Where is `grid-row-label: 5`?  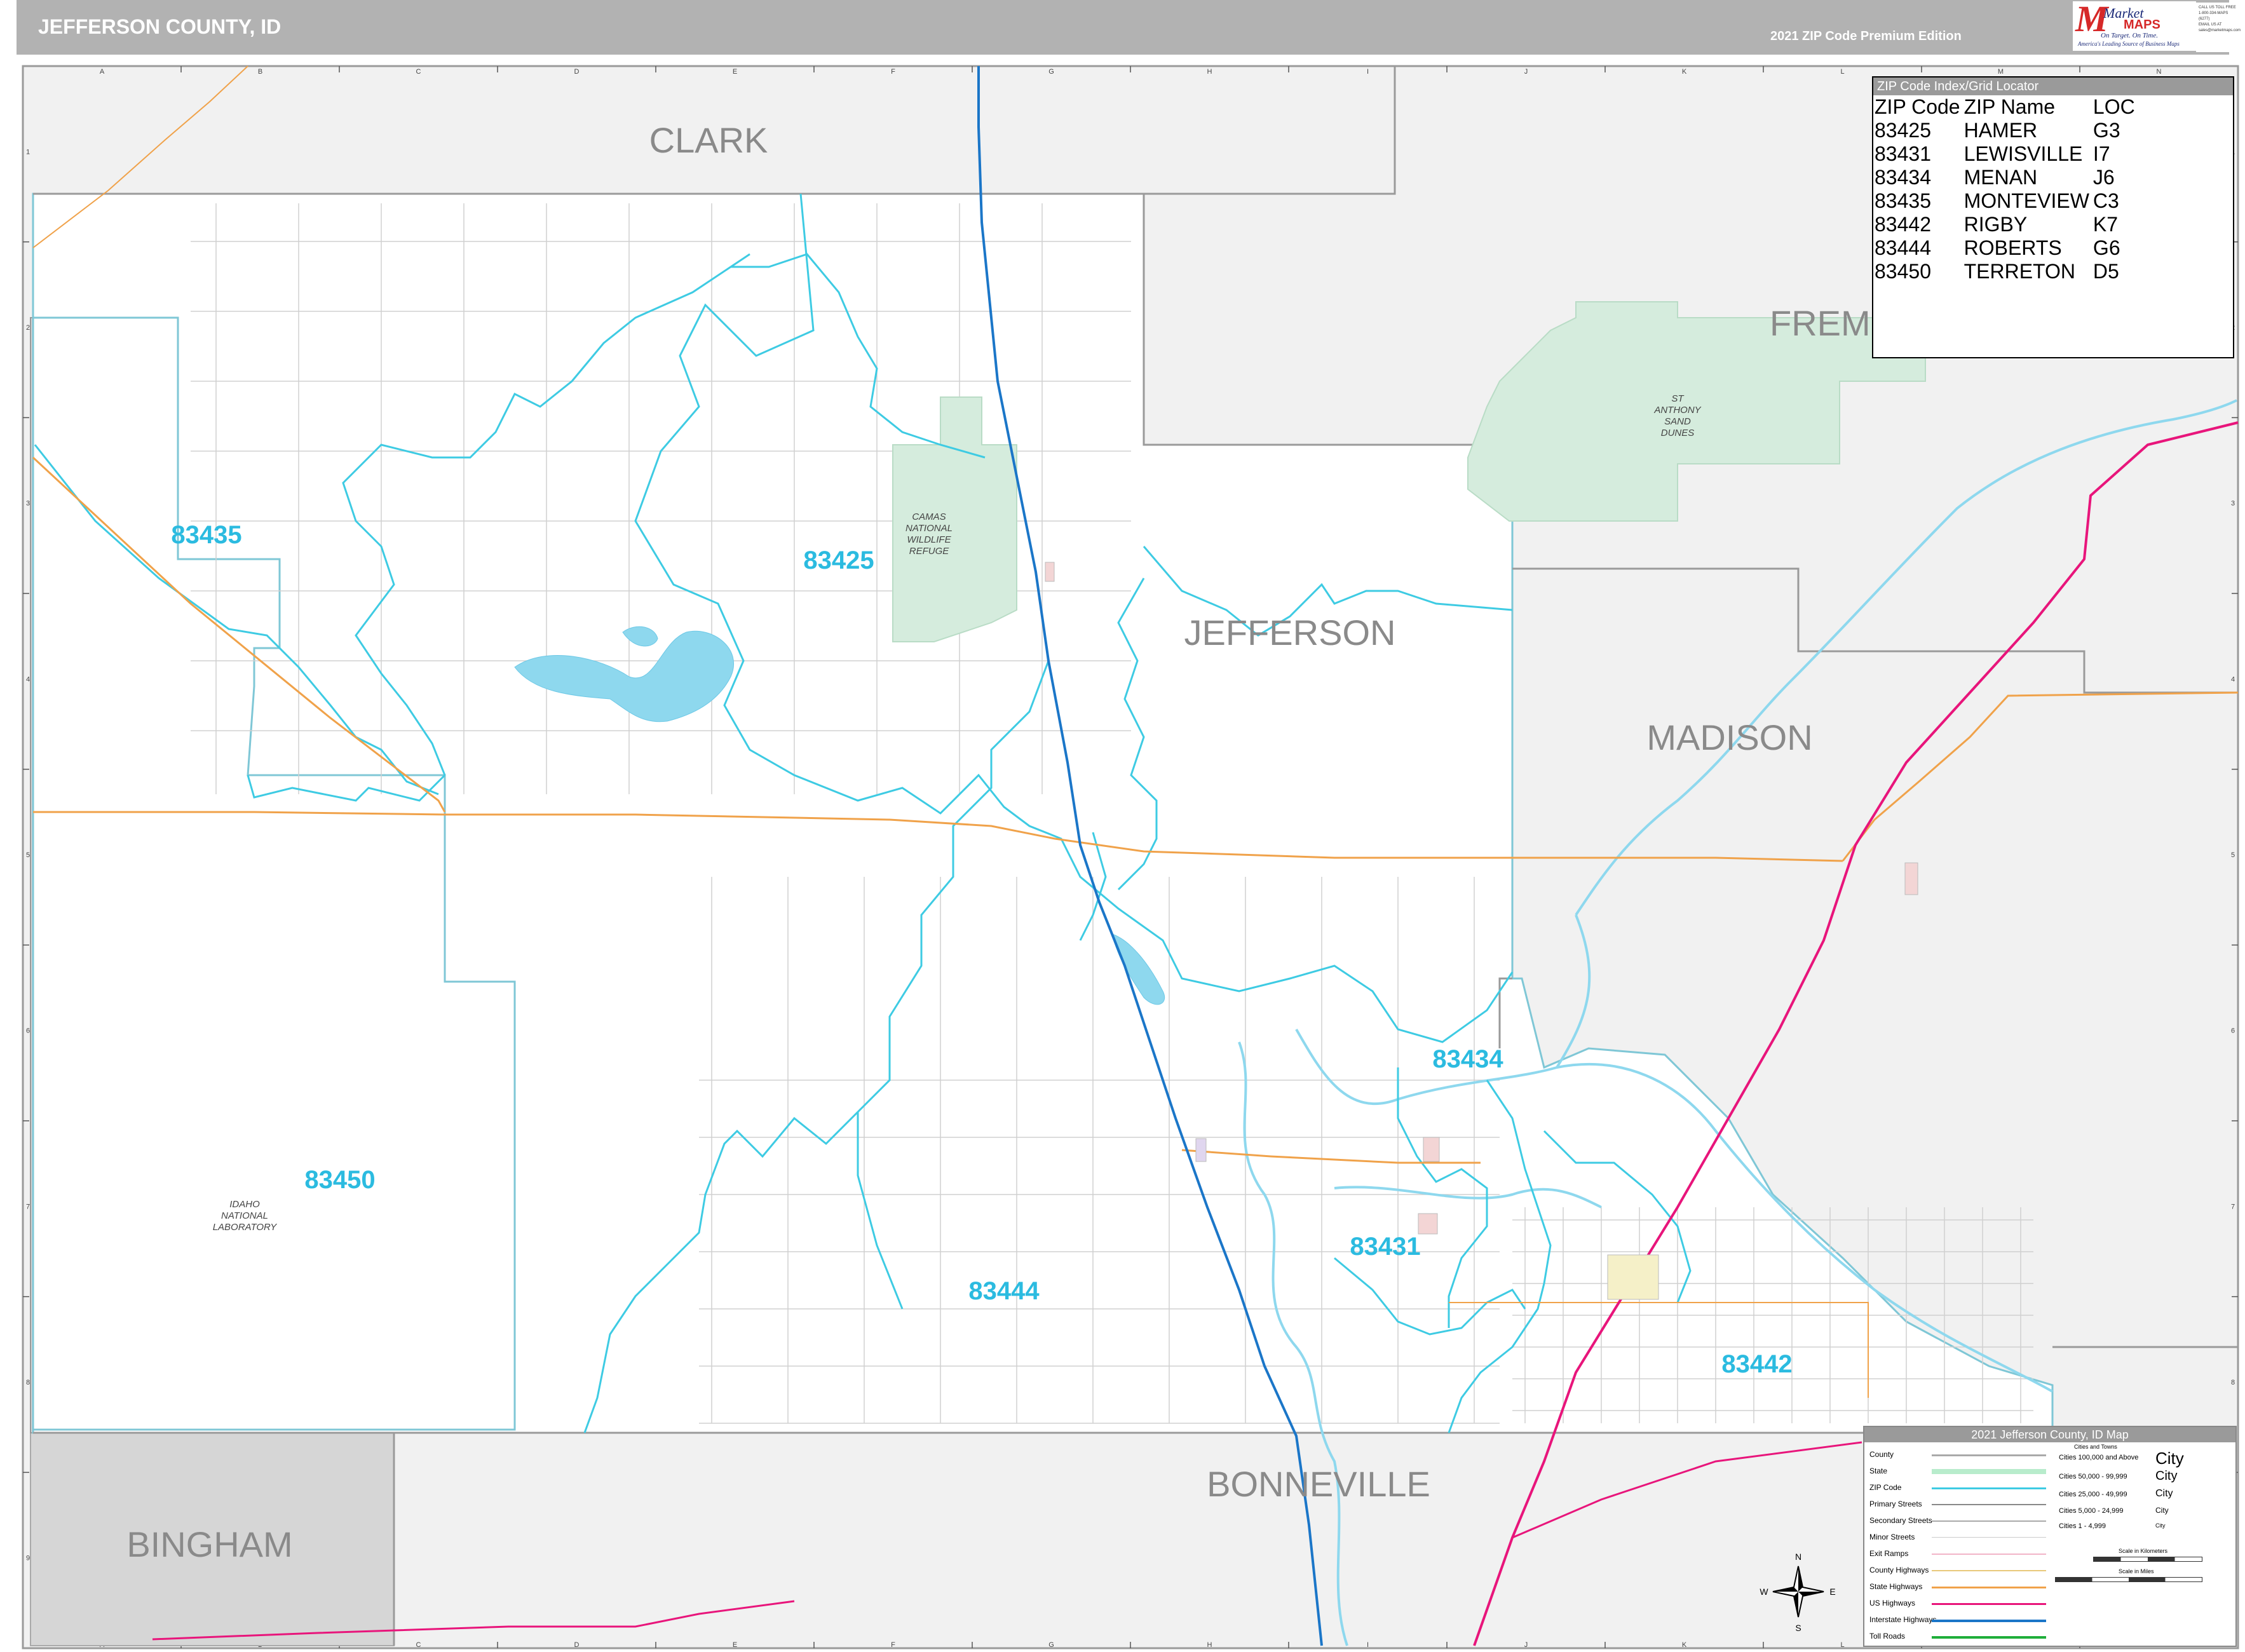 grid-row-label: 5 is located at coordinates (28, 855).